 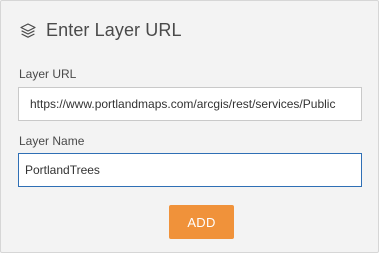 I want to click on layer-name-input, so click(x=190, y=170).